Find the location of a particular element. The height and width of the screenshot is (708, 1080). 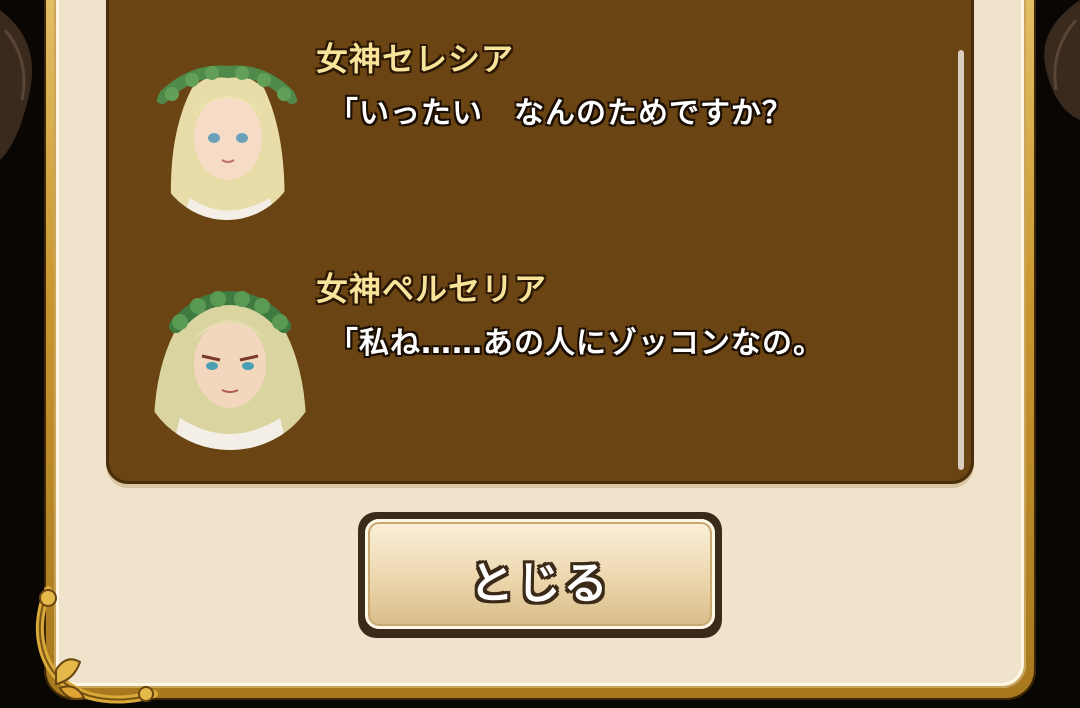

background-ornament-left is located at coordinates (16, 85).